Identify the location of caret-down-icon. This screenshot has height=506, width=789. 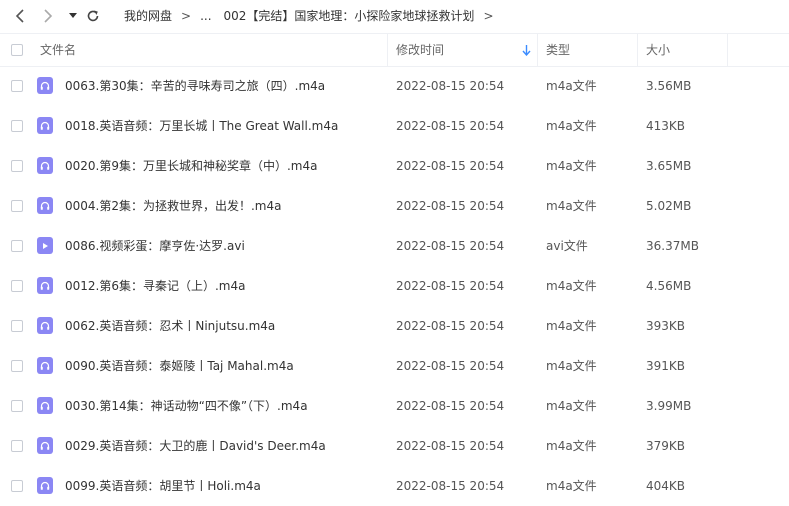
(73, 15).